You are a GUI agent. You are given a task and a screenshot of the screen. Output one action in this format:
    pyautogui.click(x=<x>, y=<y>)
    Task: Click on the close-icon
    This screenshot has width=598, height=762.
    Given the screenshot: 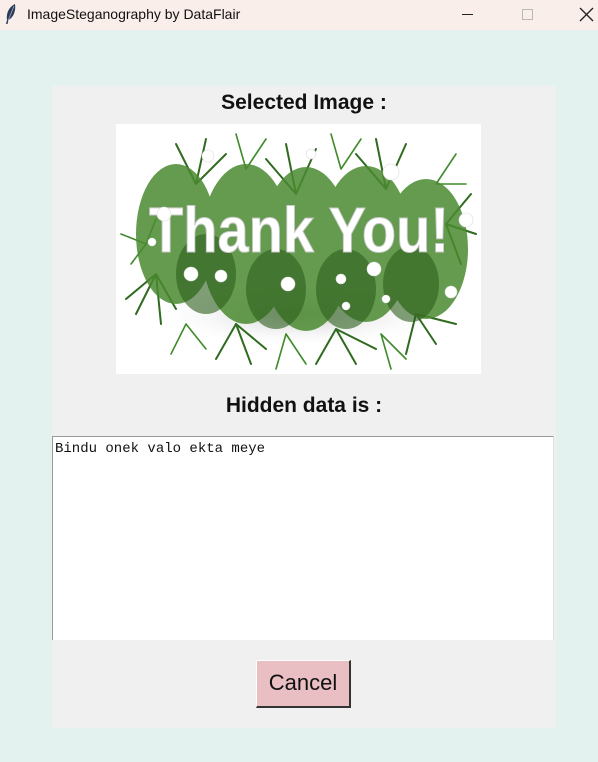 What is the action you would take?
    pyautogui.click(x=586, y=14)
    